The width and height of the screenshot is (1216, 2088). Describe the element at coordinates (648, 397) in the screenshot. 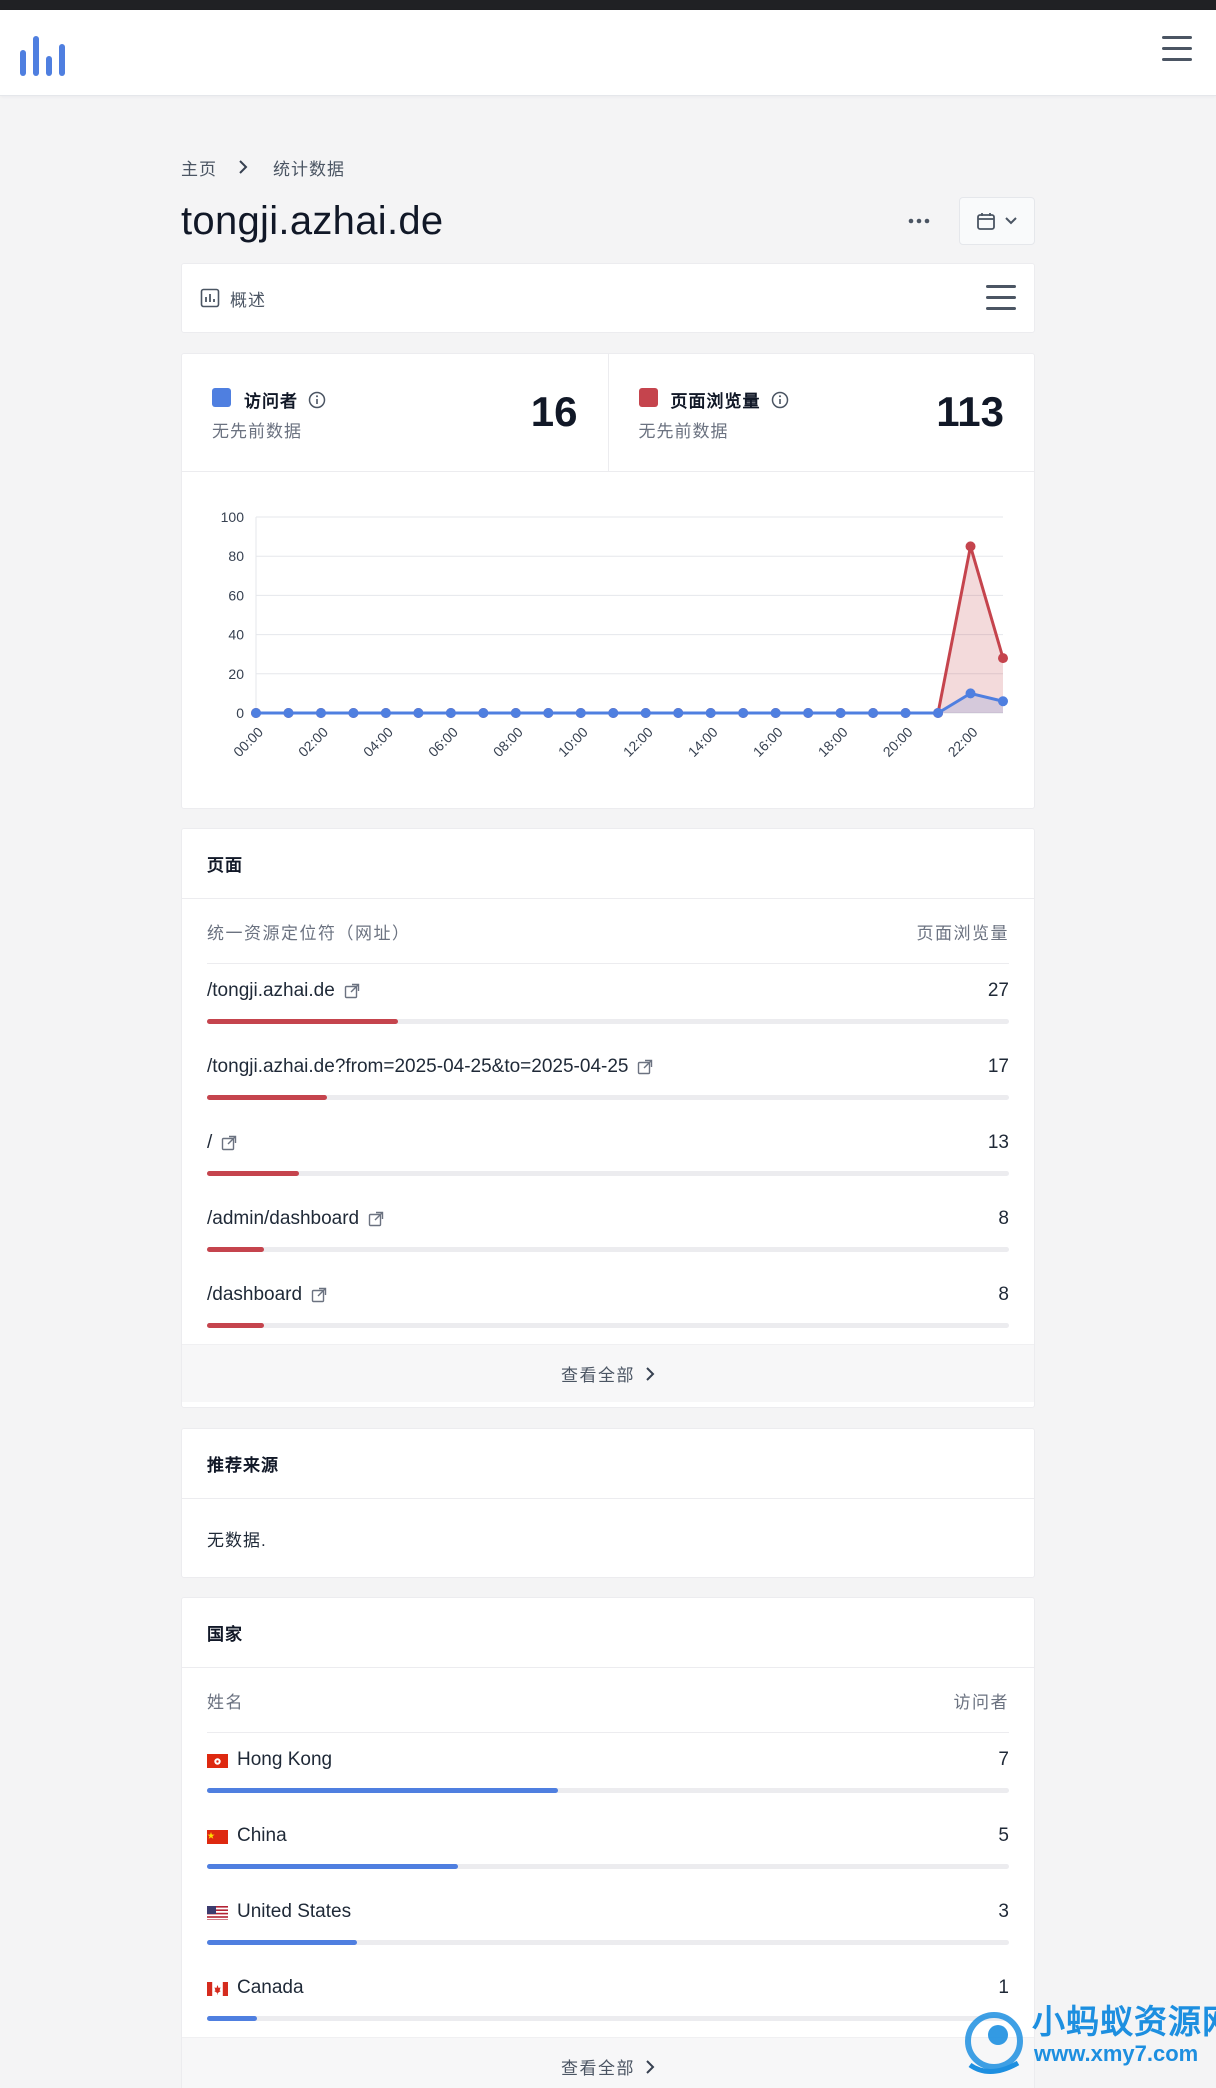

I see `pageviews-swatch` at that location.